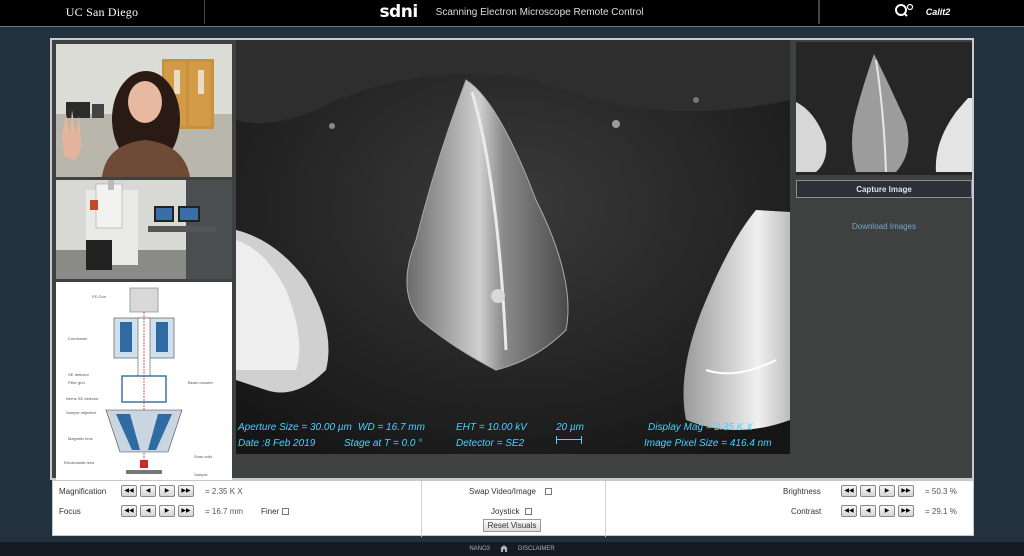  What do you see at coordinates (76, 382) in the screenshot?
I see `diagram-label-filter-grid: Filter grid` at bounding box center [76, 382].